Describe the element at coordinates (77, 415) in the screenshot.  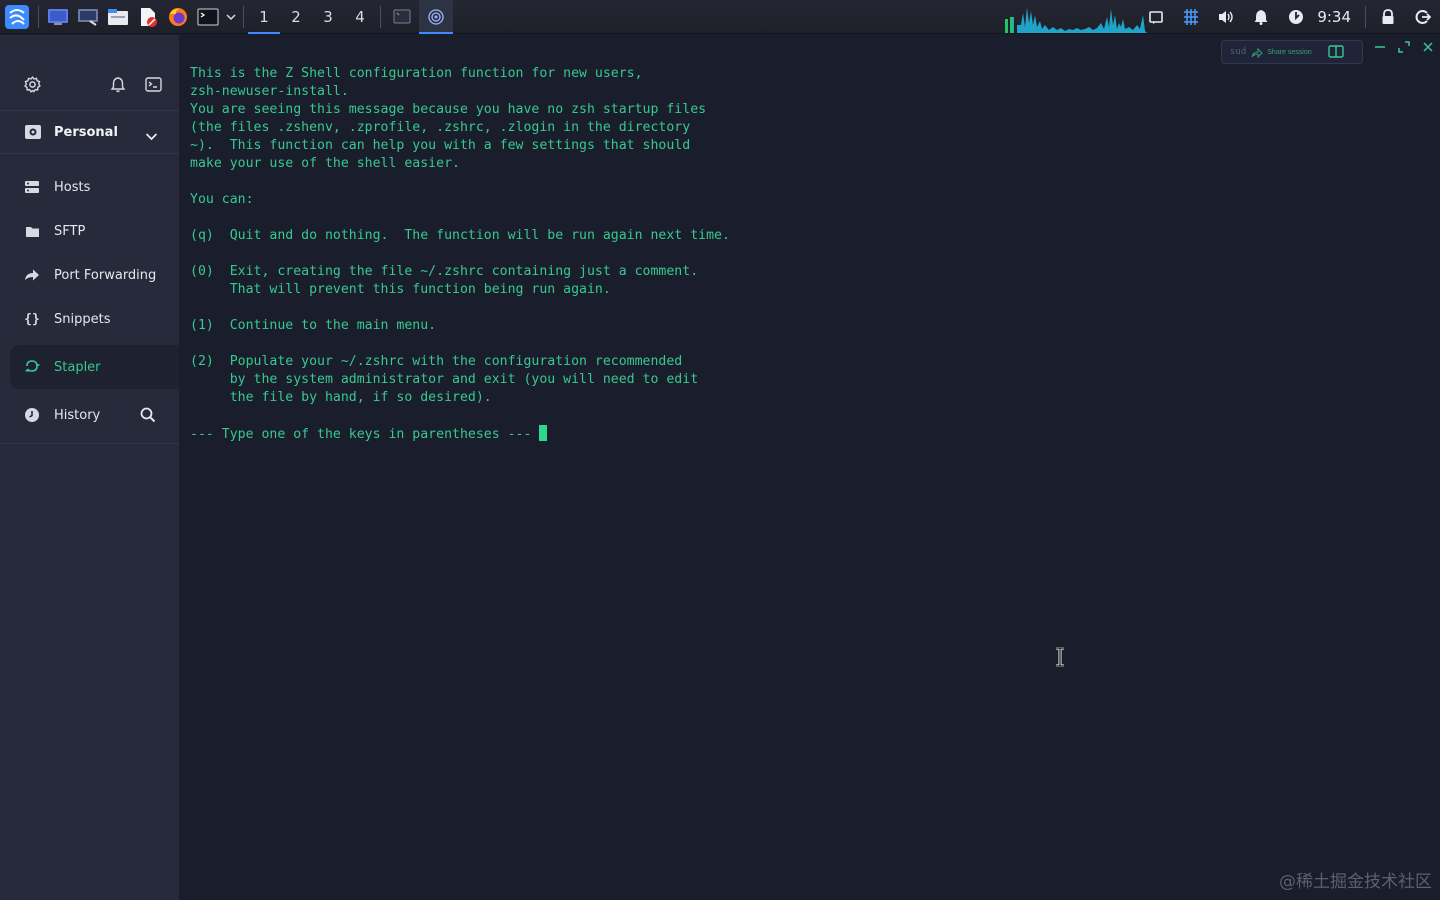
I see `sidebar-item-label: History` at that location.